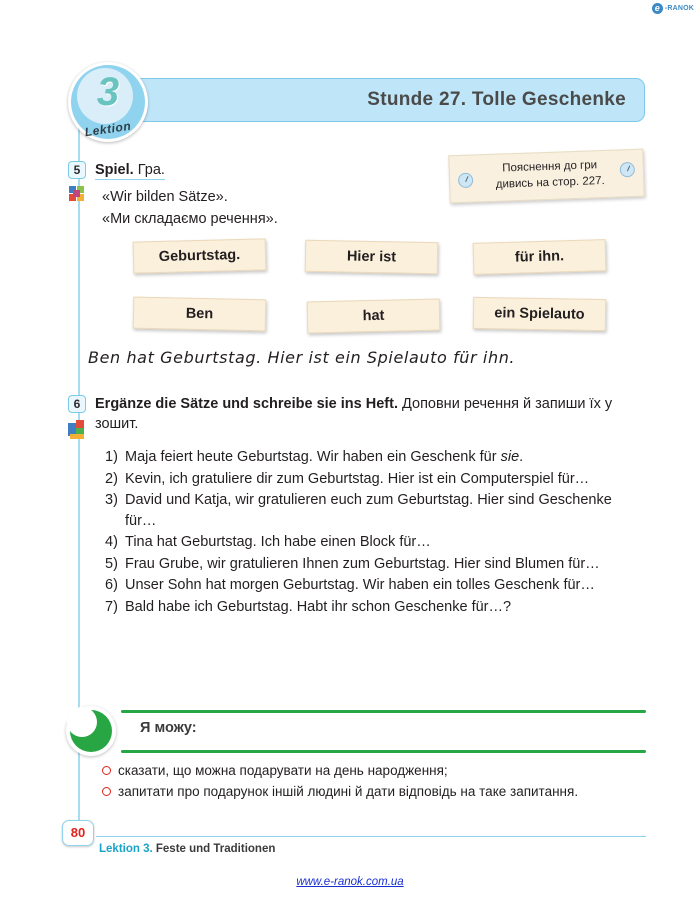 The image size is (700, 911). What do you see at coordinates (190, 219) in the screenshot?
I see `exercise-5-quote-uk: «Ми складаємо речення».` at bounding box center [190, 219].